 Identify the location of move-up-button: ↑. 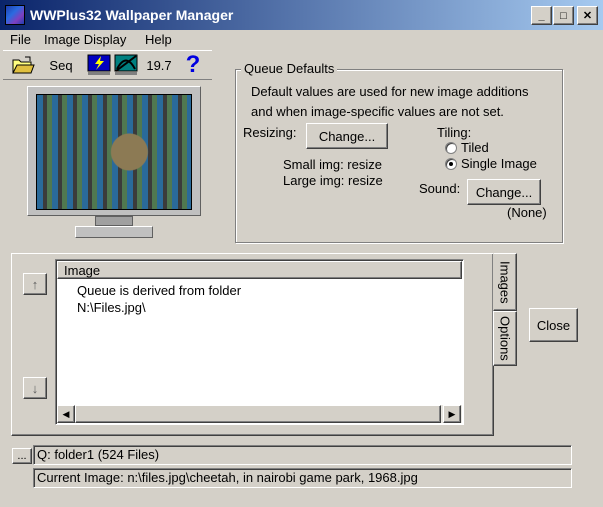
(35, 284).